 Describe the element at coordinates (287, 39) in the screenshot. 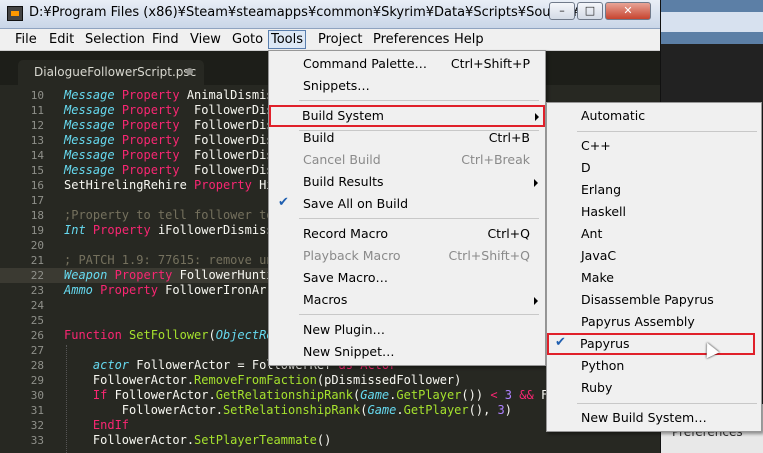

I see `menu-tools: Tools` at that location.